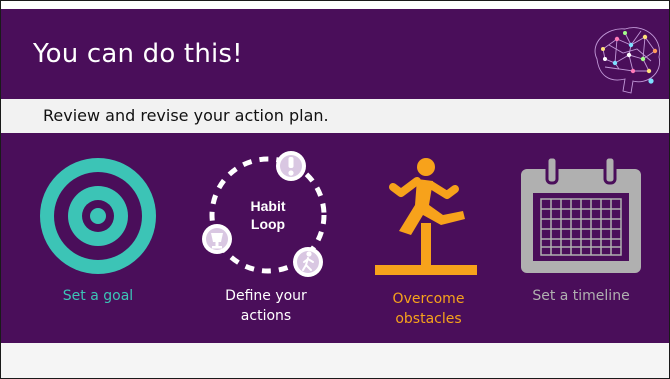  What do you see at coordinates (186, 115) in the screenshot?
I see `subtitle-text: Review and revise your action plan.` at bounding box center [186, 115].